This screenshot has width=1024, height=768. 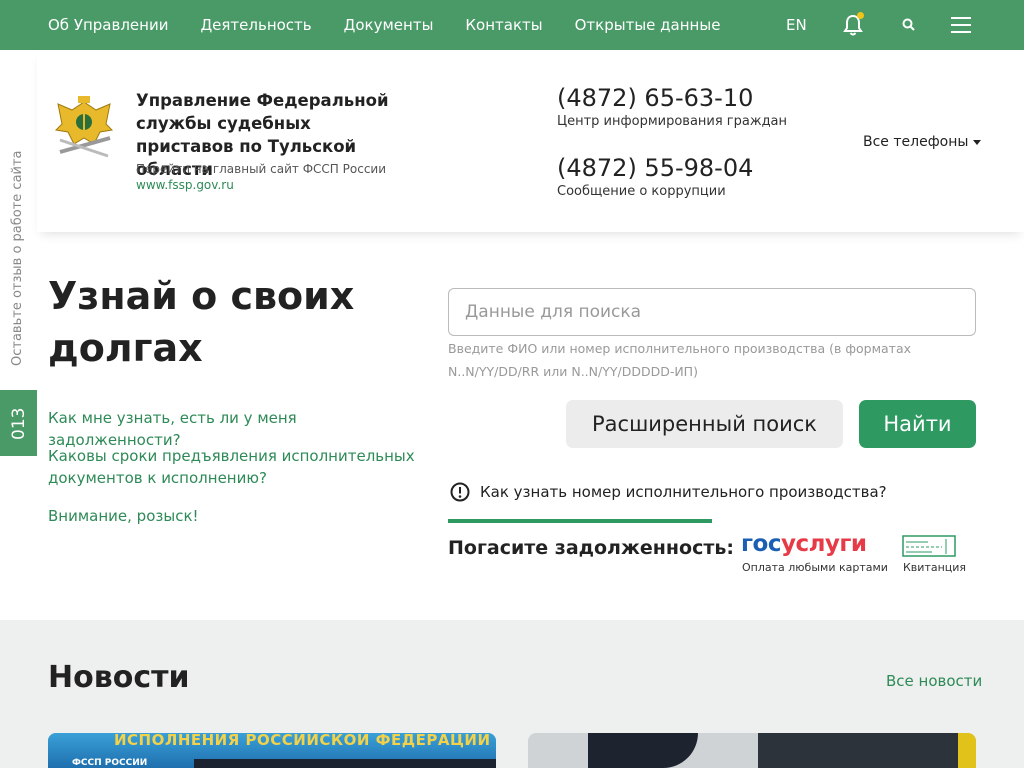 I want to click on phone-citizens-caption: Центр информирования граждан, so click(x=672, y=121).